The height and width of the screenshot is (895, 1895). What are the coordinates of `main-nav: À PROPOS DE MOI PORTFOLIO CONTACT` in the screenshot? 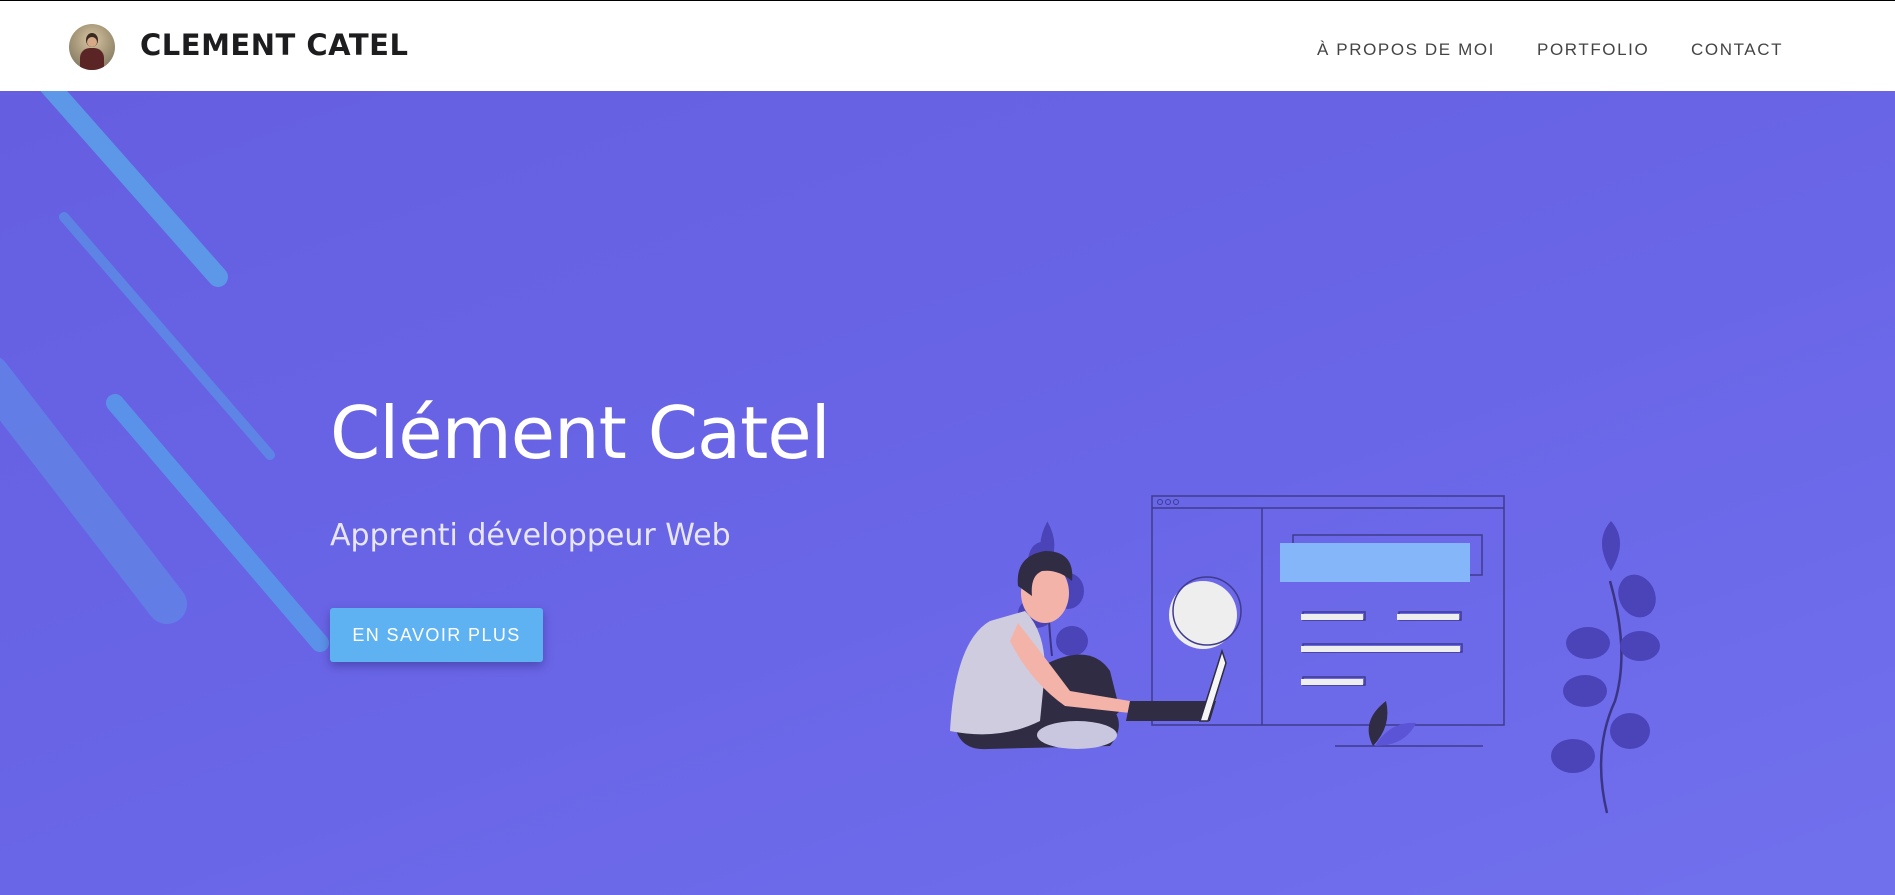 It's located at (947, 50).